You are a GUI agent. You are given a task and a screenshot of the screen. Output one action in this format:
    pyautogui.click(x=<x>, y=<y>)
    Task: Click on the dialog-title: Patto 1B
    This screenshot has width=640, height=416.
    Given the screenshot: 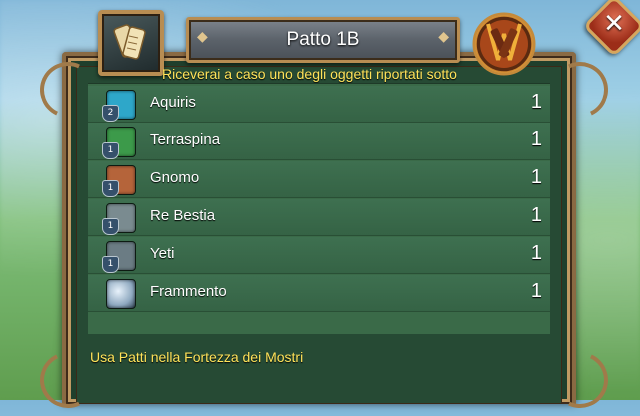 What is the action you would take?
    pyautogui.click(x=323, y=39)
    